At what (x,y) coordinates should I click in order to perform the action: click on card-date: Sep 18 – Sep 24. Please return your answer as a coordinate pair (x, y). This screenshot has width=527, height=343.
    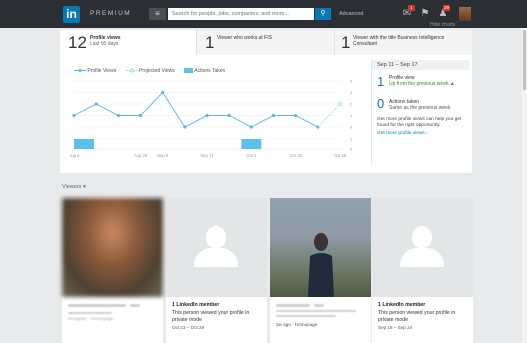
    Looking at the image, I should click on (395, 327).